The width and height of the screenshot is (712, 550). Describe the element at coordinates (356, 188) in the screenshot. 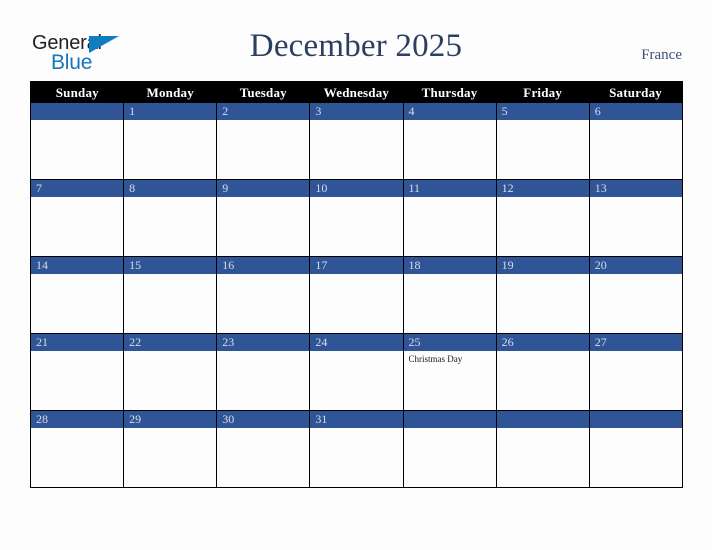

I see `day-number: 10` at that location.